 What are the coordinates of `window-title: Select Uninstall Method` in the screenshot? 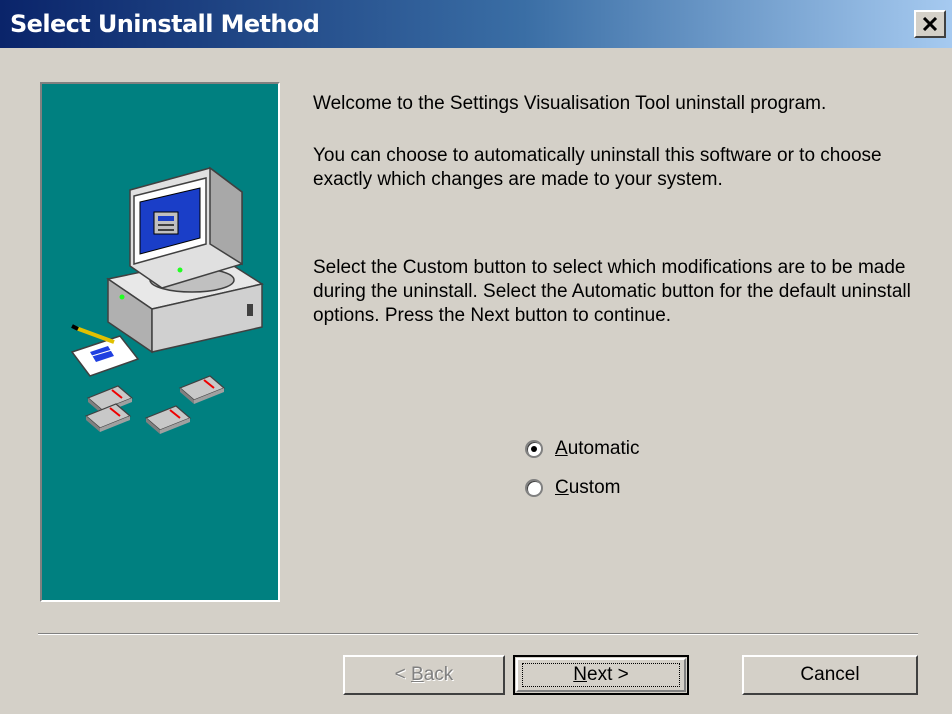 It's located at (165, 24).